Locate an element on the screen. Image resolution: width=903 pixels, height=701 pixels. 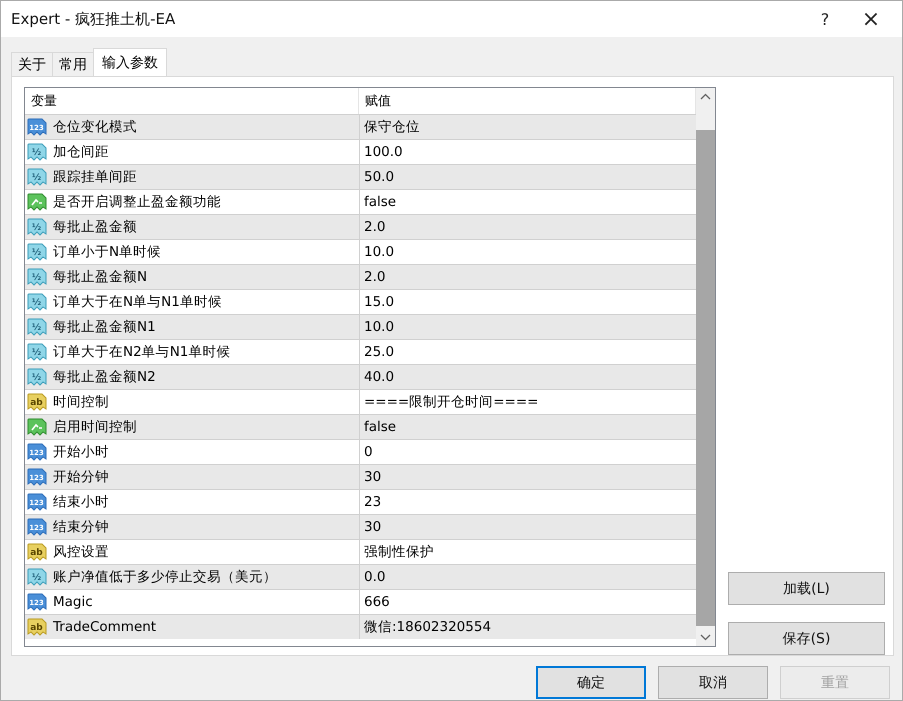
parameter-name: 每批止盈金额N2 is located at coordinates (104, 377).